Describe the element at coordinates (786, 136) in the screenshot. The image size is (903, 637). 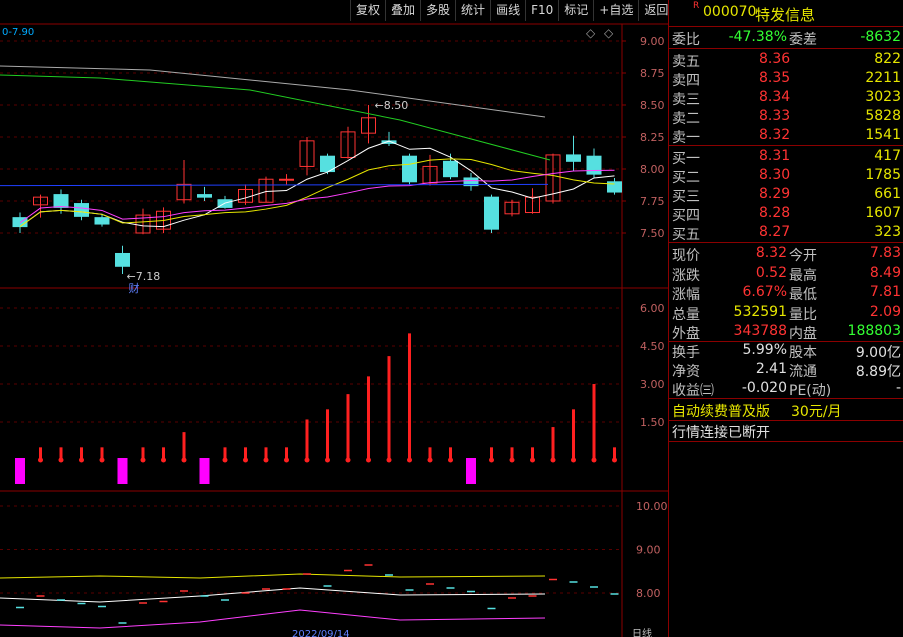
I see `ask-row: 卖一 8.32 1541` at that location.